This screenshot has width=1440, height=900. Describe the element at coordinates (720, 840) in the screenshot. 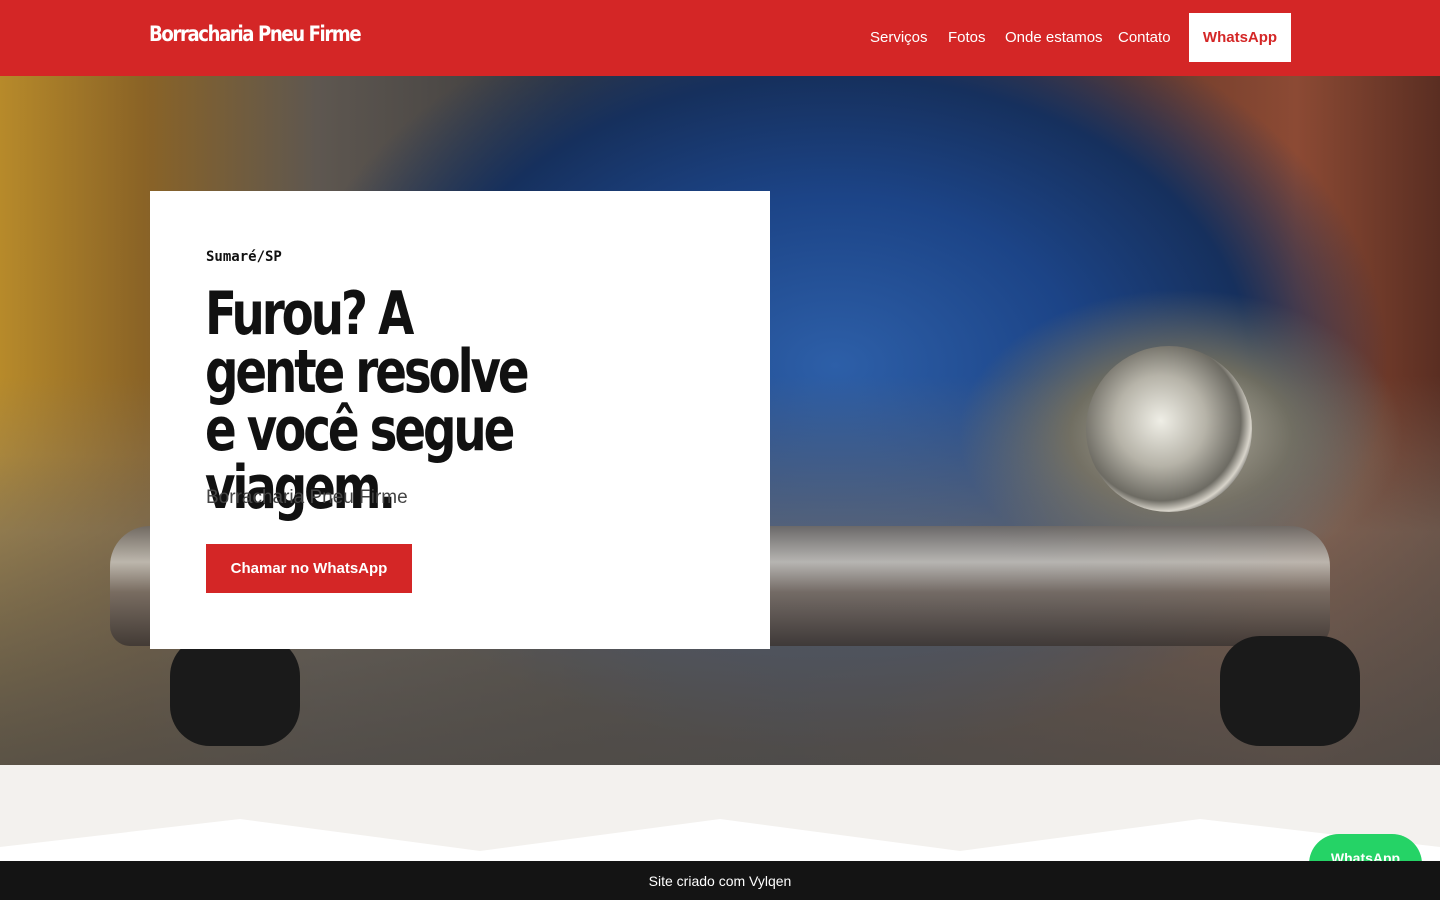

I see `zigzag-divider` at that location.